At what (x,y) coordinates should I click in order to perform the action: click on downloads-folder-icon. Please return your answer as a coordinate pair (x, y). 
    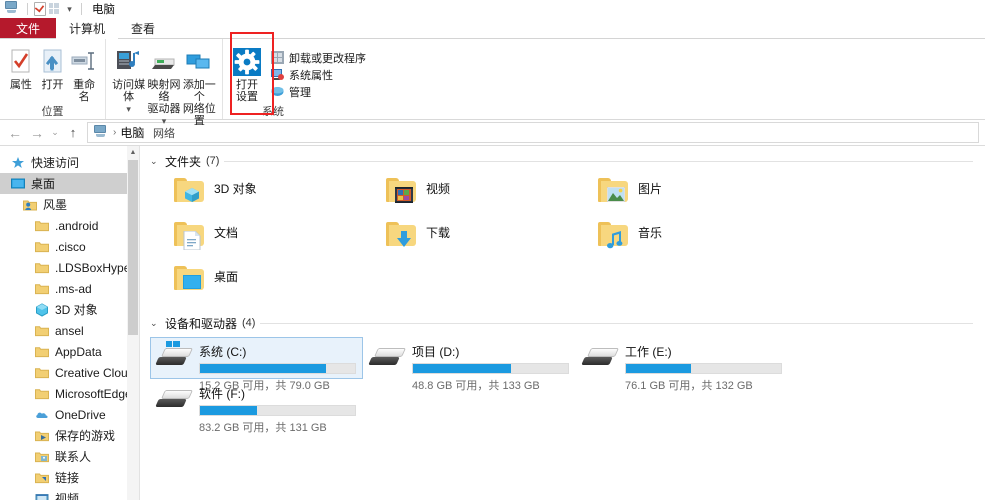
    Looking at the image, I should click on (401, 235).